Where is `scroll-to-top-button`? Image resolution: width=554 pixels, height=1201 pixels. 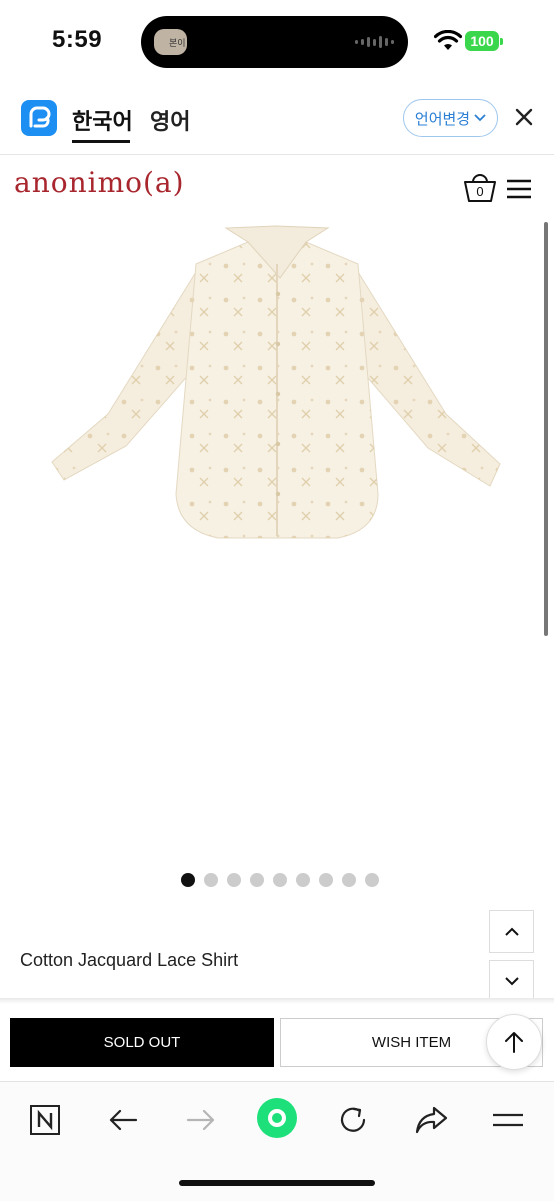
scroll-to-top-button is located at coordinates (514, 1042).